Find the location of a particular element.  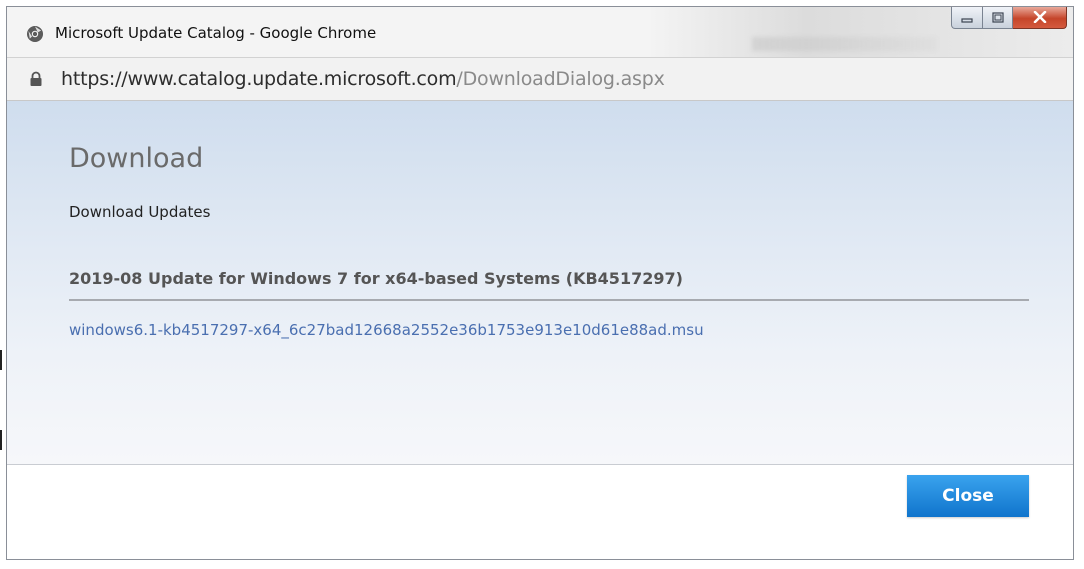

window-title: Microsoft Update Catalog - Google Chrome is located at coordinates (216, 33).